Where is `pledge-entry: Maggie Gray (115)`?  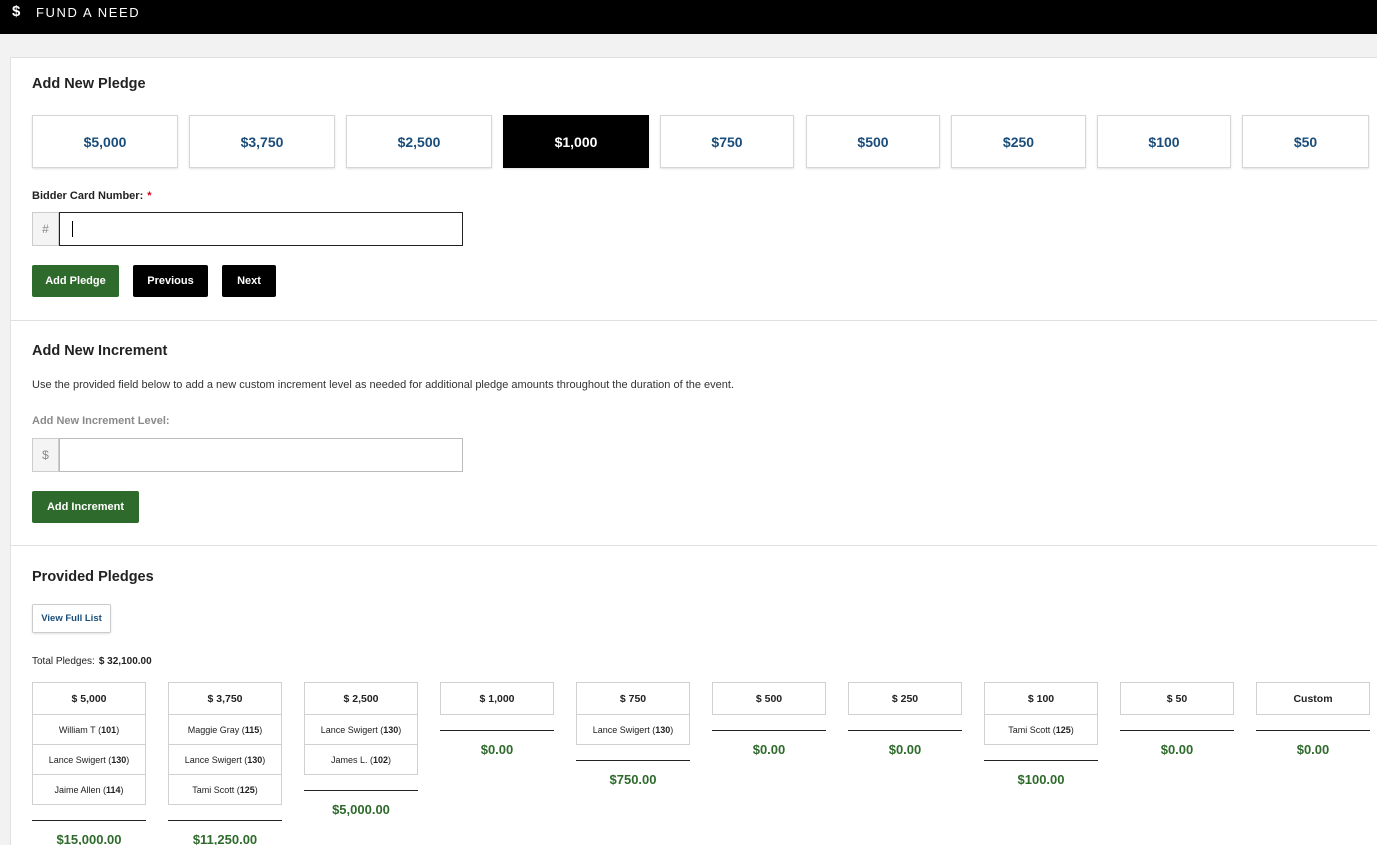
pledge-entry: Maggie Gray (115) is located at coordinates (225, 730).